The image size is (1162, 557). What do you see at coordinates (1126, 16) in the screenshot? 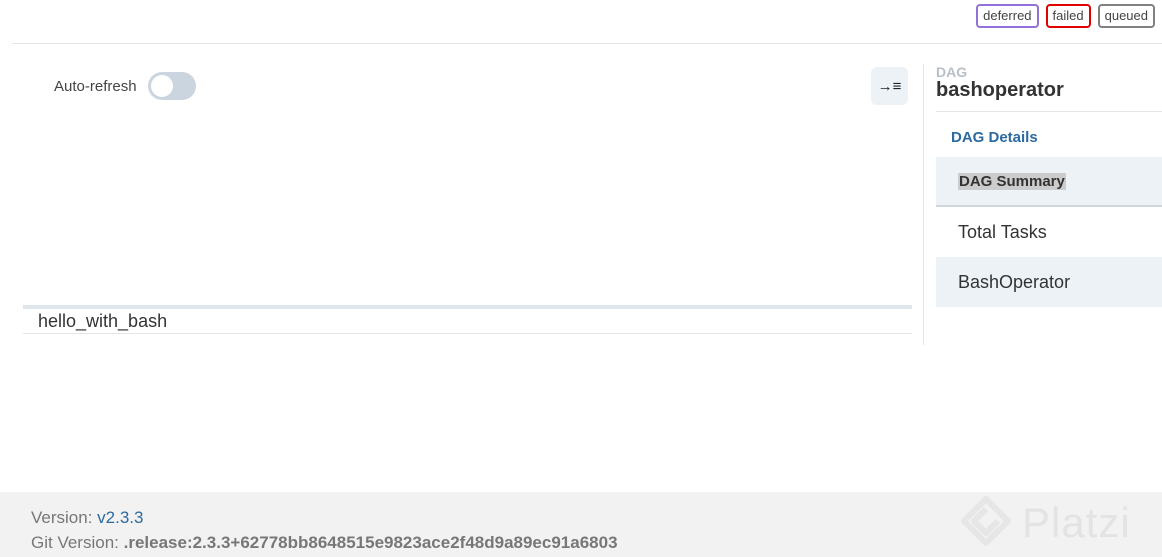
I see `legend-badge-queued: queued` at bounding box center [1126, 16].